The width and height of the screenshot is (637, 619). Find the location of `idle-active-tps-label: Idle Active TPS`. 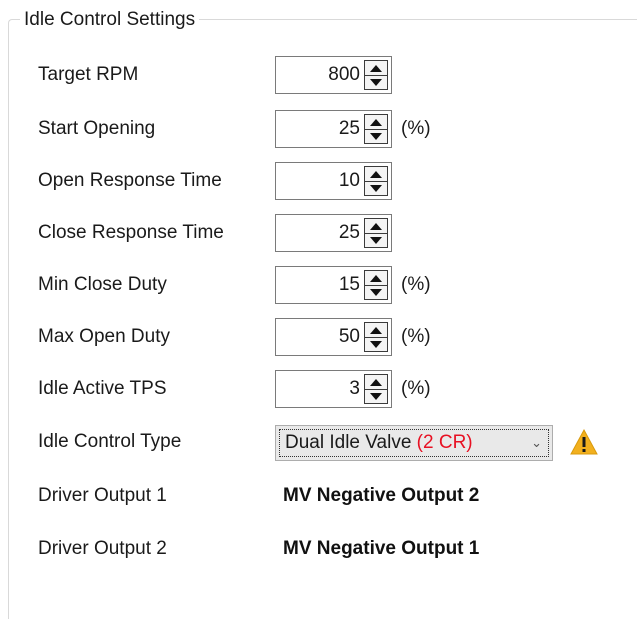

idle-active-tps-label: Idle Active TPS is located at coordinates (102, 388).